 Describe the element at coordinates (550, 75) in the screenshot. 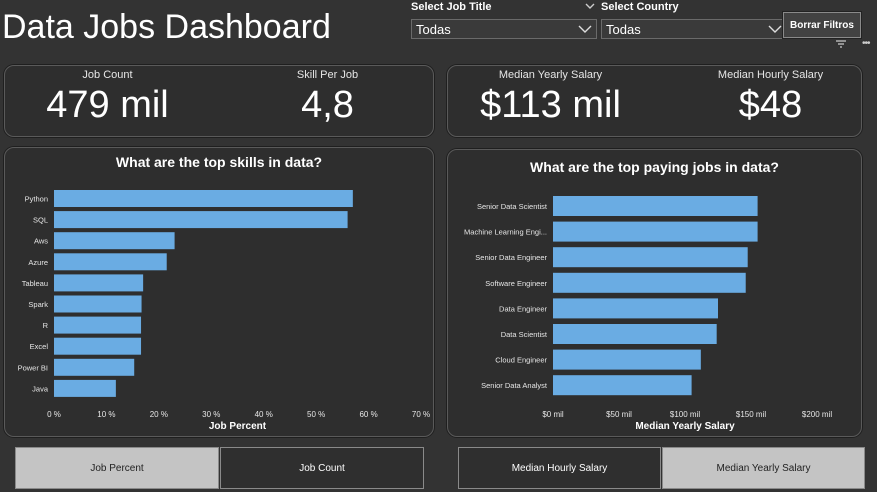

I see `kpi-label: Median Yearly Salary` at that location.